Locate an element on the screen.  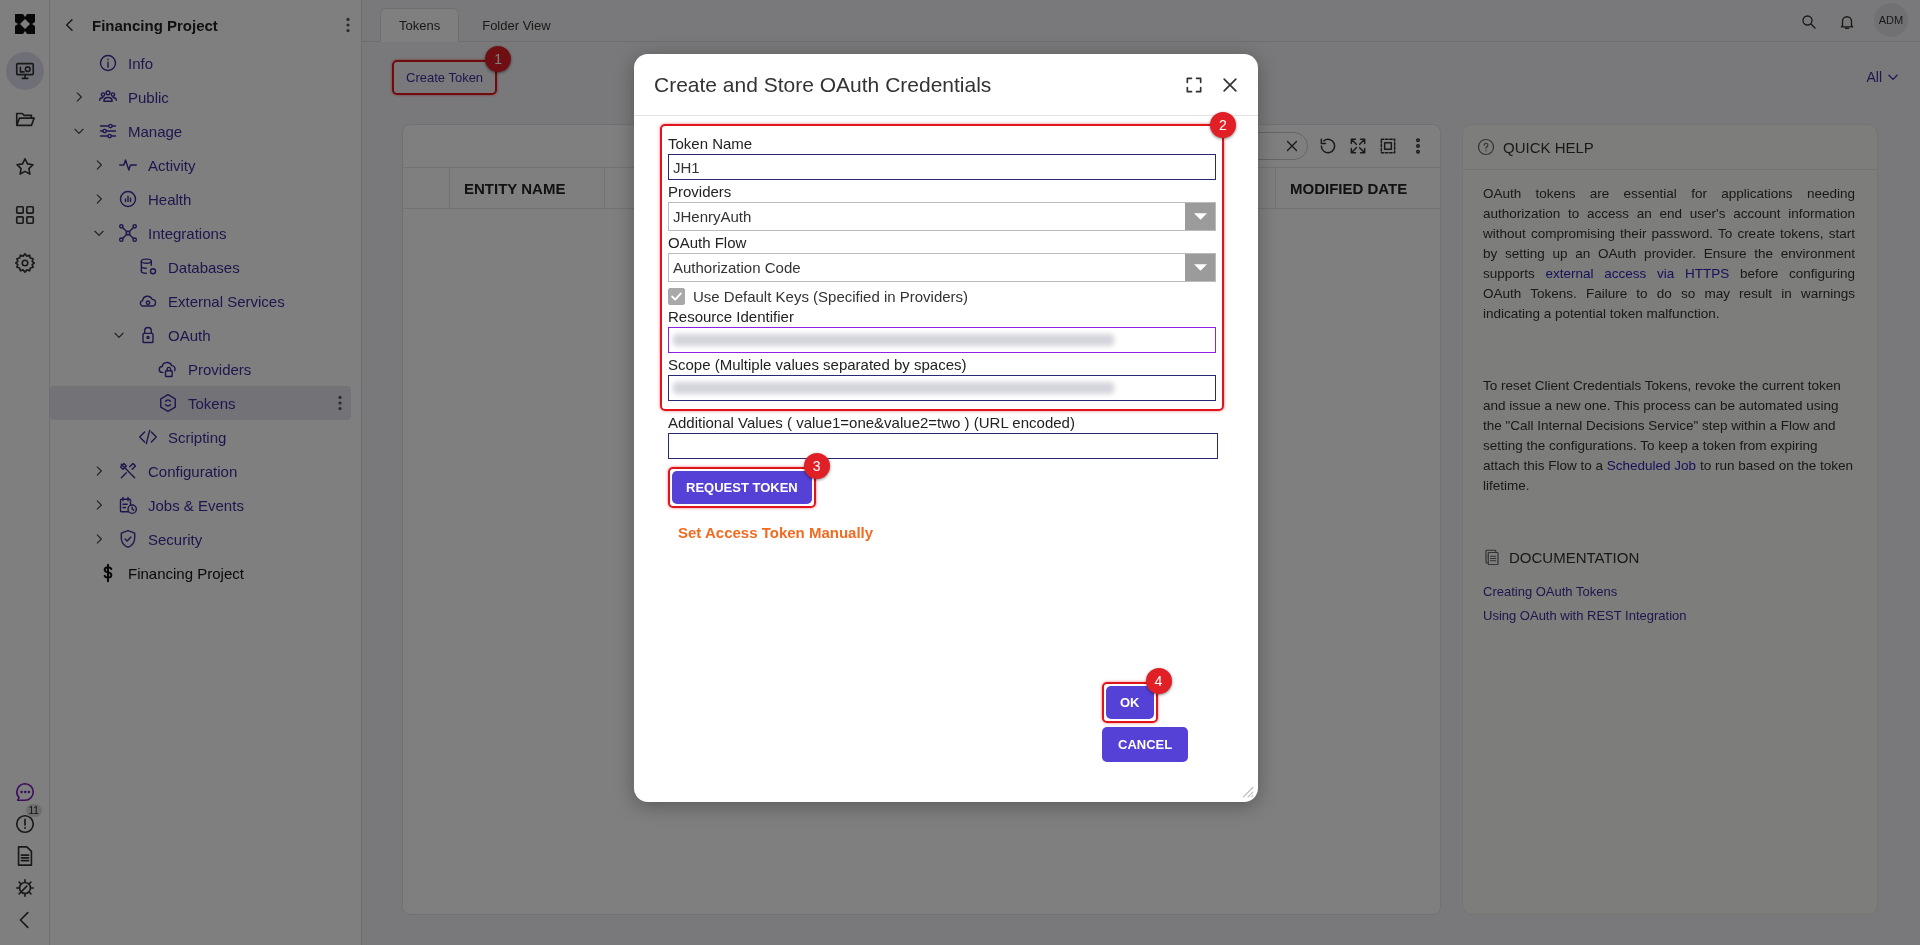
tab: Tokens is located at coordinates (420, 25).